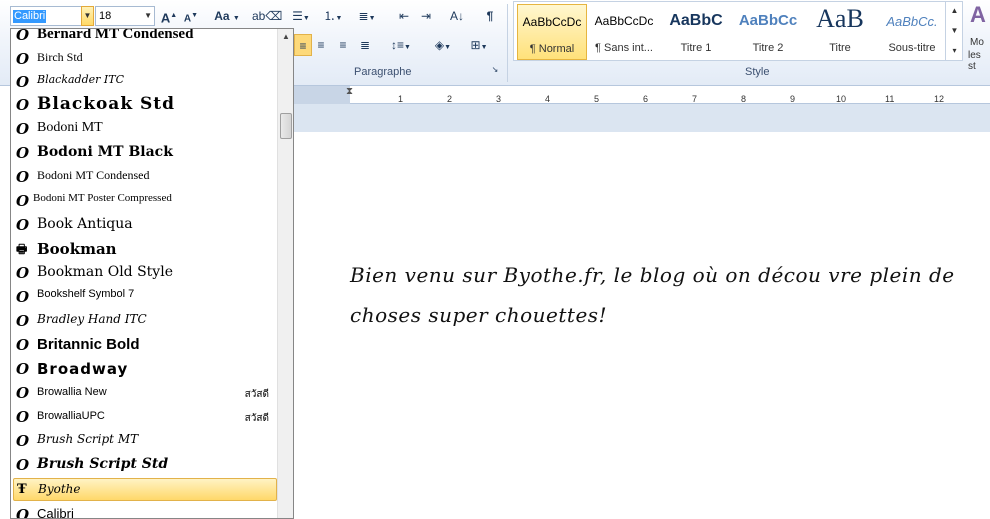 The height and width of the screenshot is (519, 990). Describe the element at coordinates (145, 37) in the screenshot. I see `font-item: O Bernard MT Condensed` at that location.